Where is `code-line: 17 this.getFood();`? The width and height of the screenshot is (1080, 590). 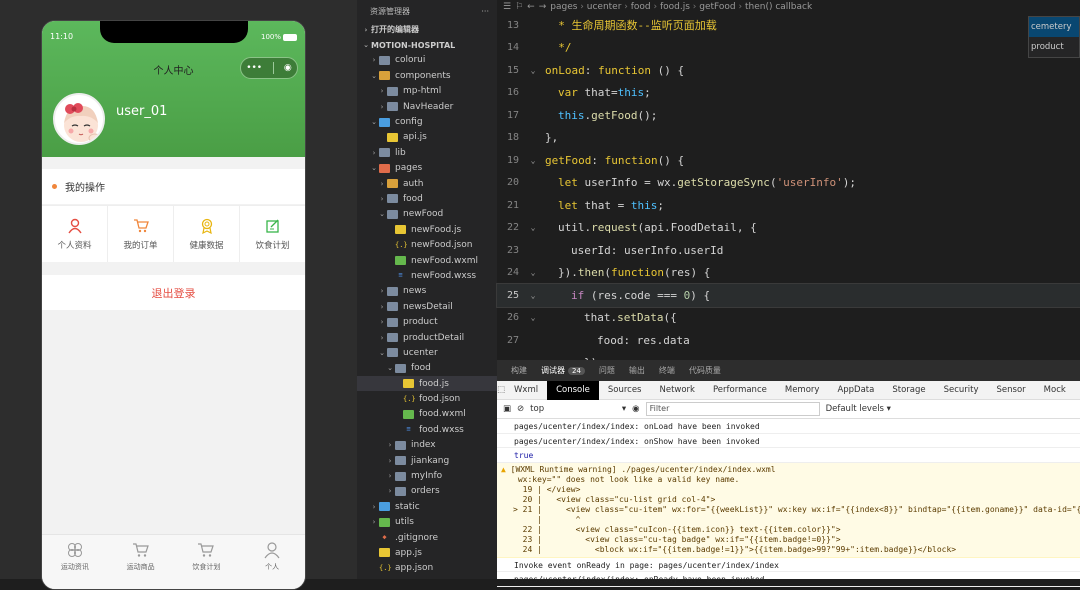
code-line: 17 this.getFood(); is located at coordinates (788, 115).